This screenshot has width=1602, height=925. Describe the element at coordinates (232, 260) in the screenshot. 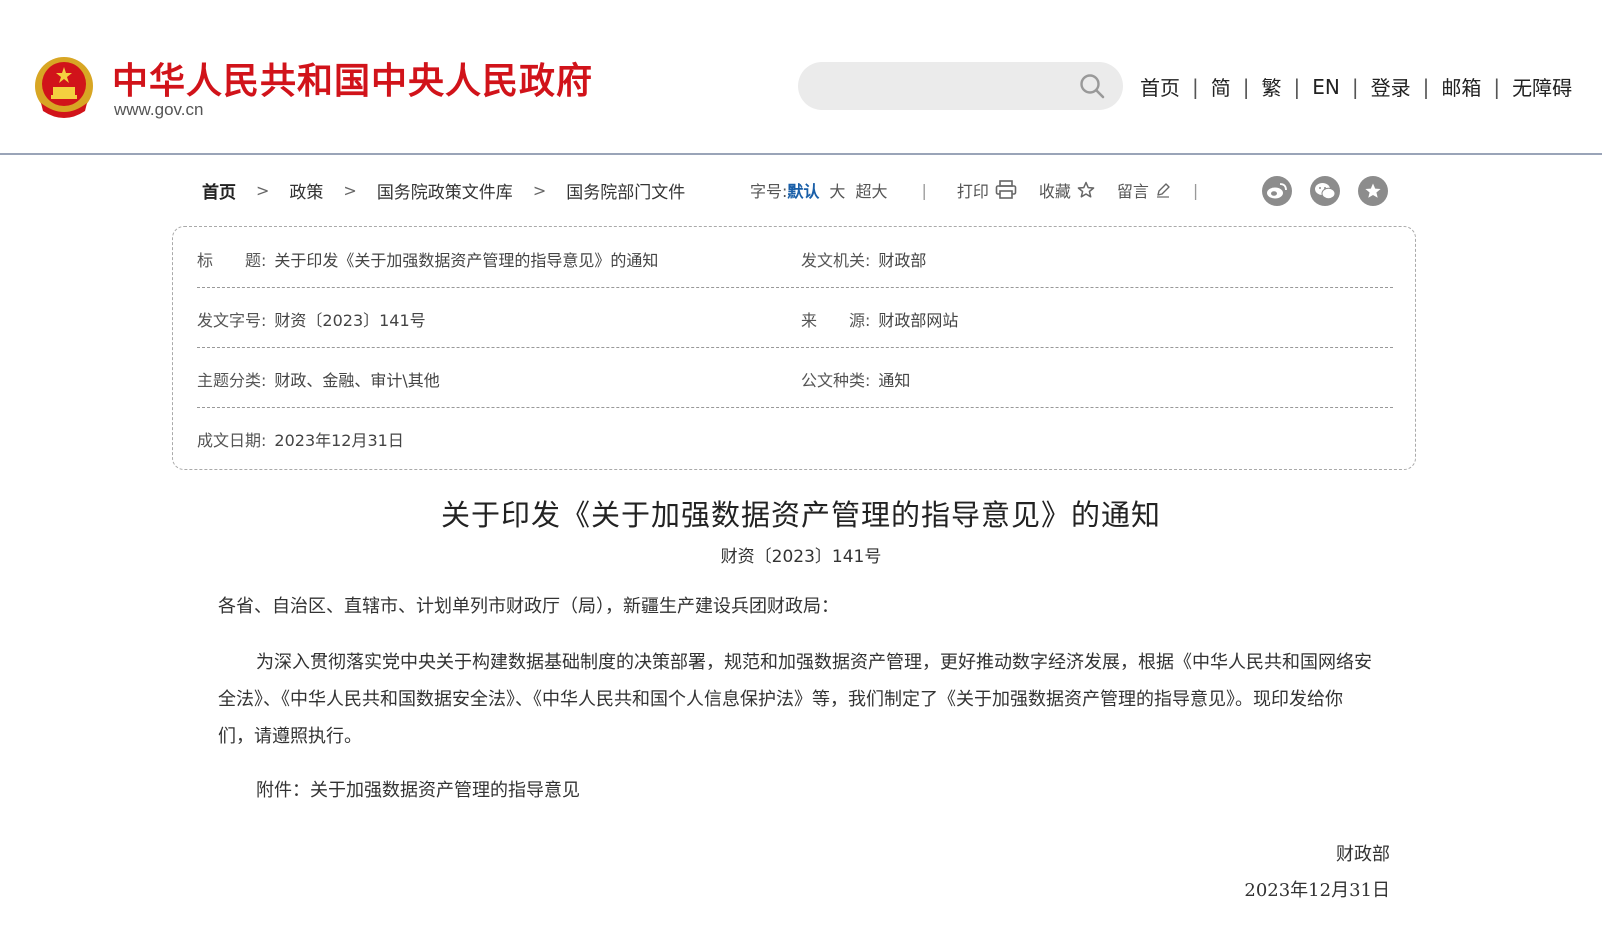

I see `info-title-label: 标 题:` at that location.